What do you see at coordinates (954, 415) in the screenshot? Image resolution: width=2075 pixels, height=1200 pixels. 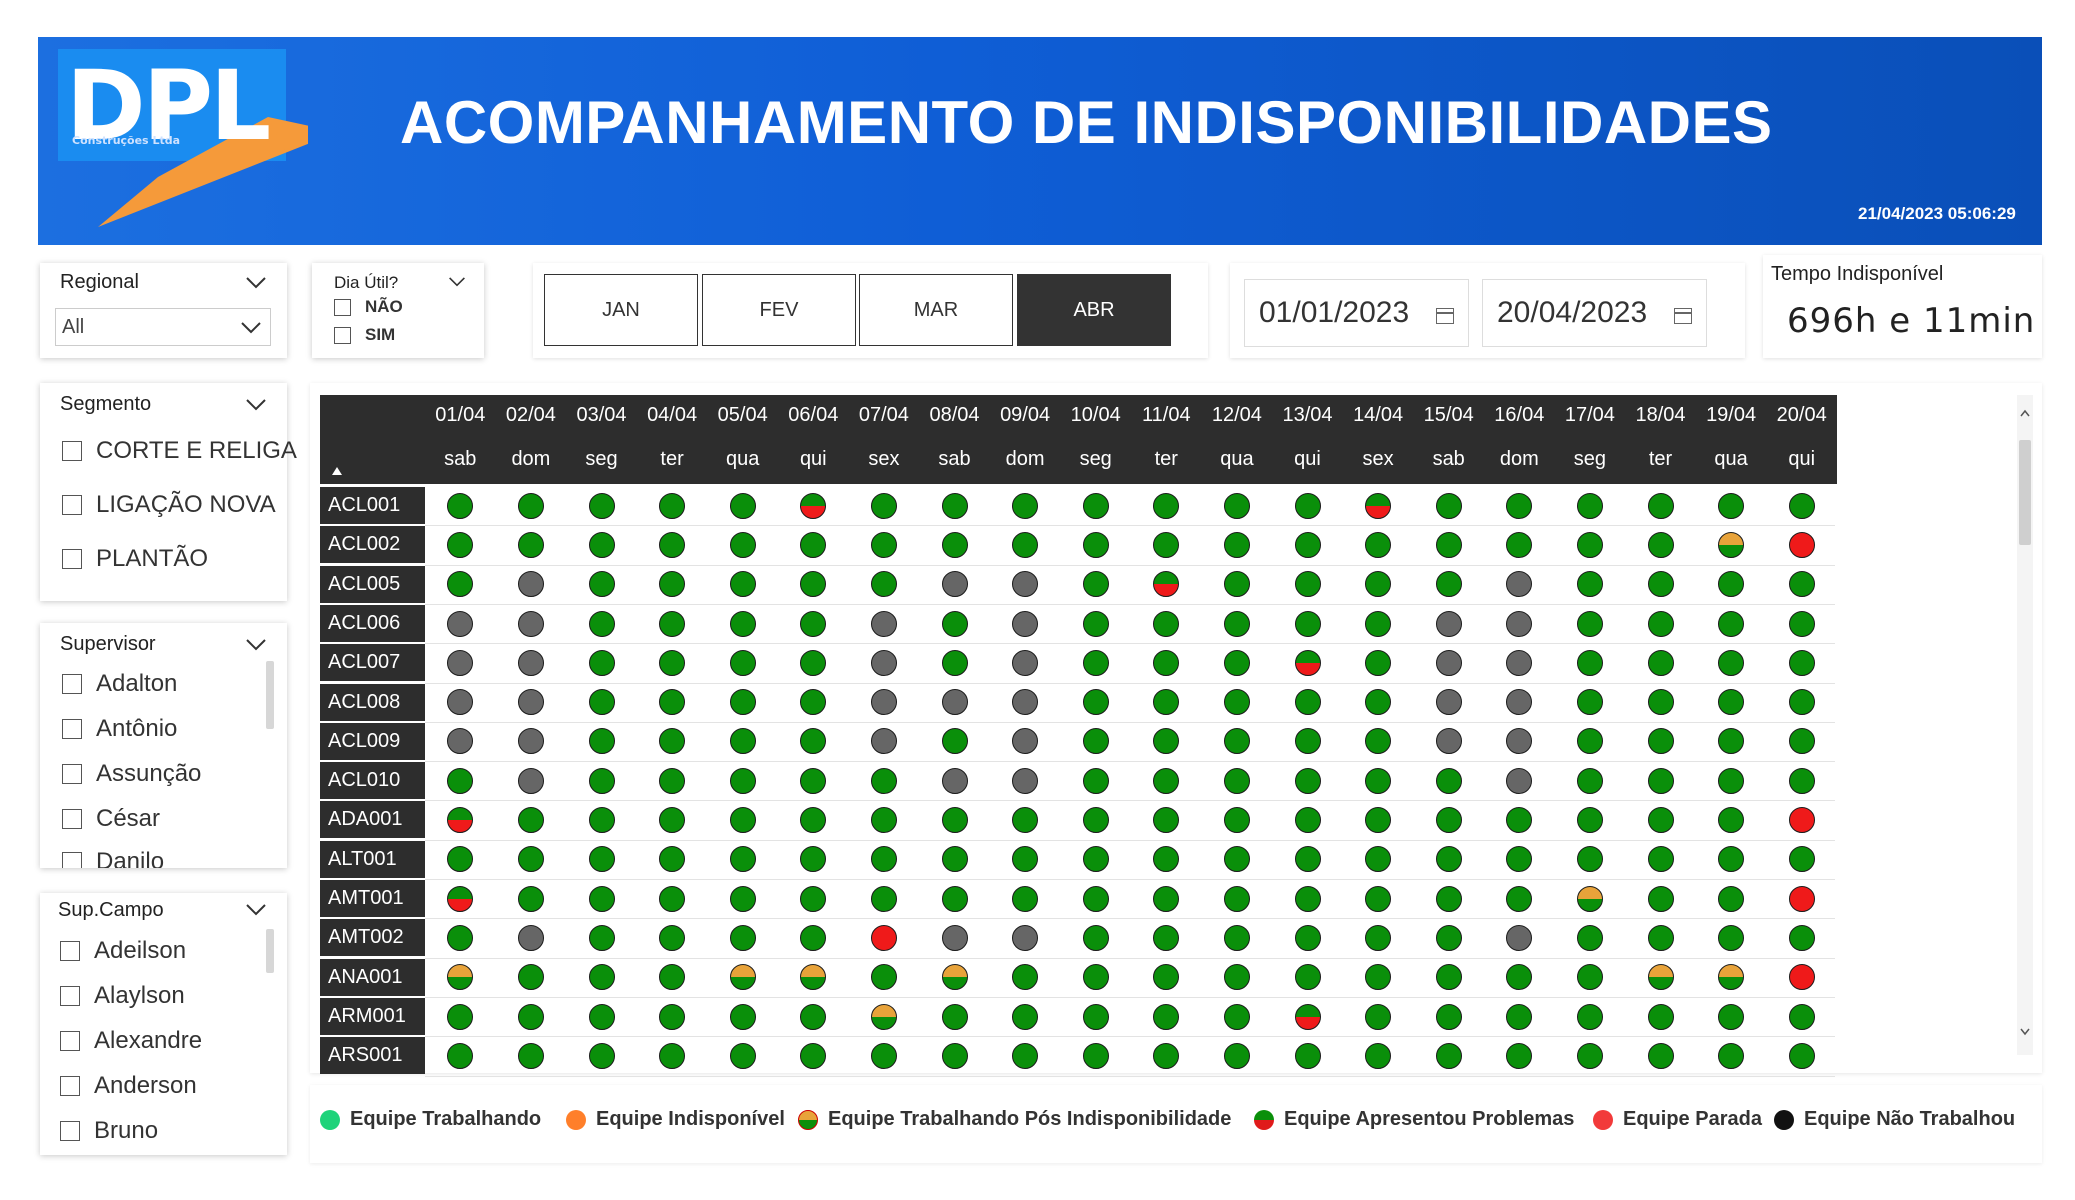 I see `column-header-date: 08/04` at bounding box center [954, 415].